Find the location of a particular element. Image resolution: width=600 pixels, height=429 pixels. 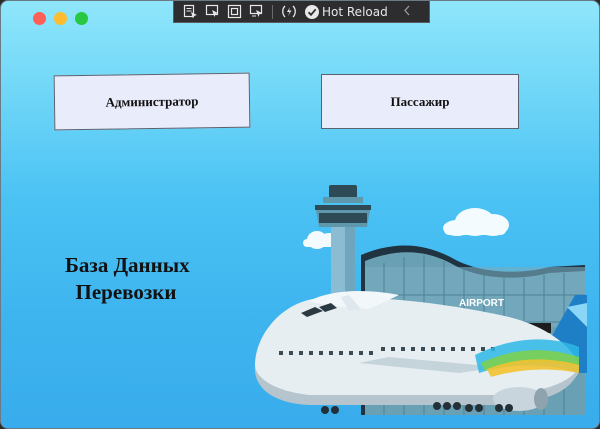

hot-reload-status: Hot Reload is located at coordinates (346, 11).